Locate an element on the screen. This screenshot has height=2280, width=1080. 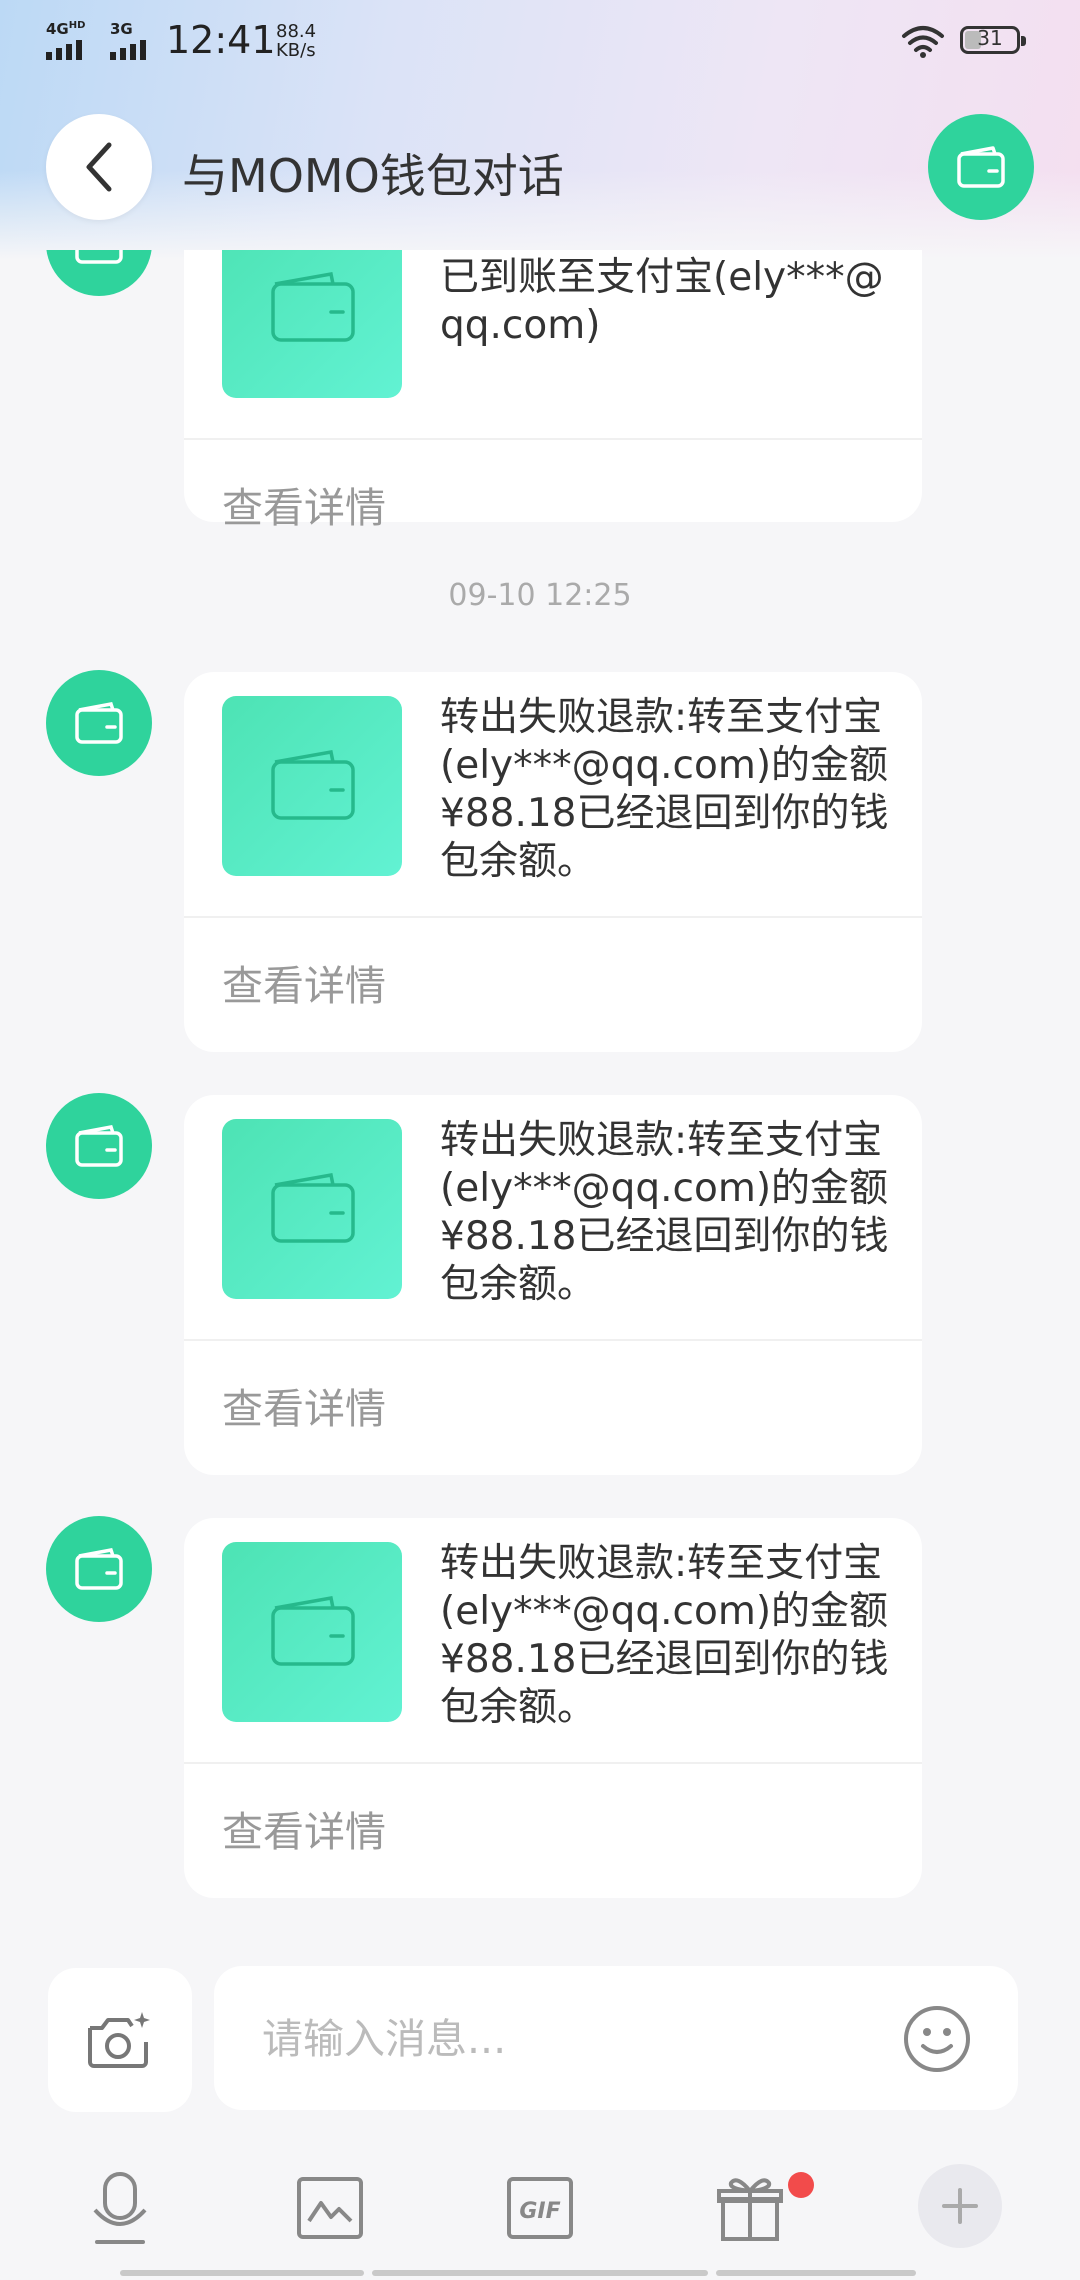
status-time: 12:41 is located at coordinates (221, 40).